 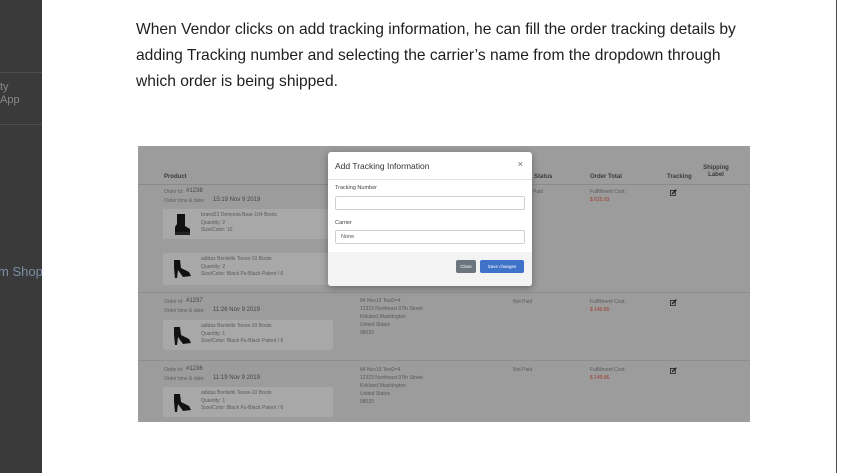 I want to click on carrier-select: None, so click(x=430, y=237).